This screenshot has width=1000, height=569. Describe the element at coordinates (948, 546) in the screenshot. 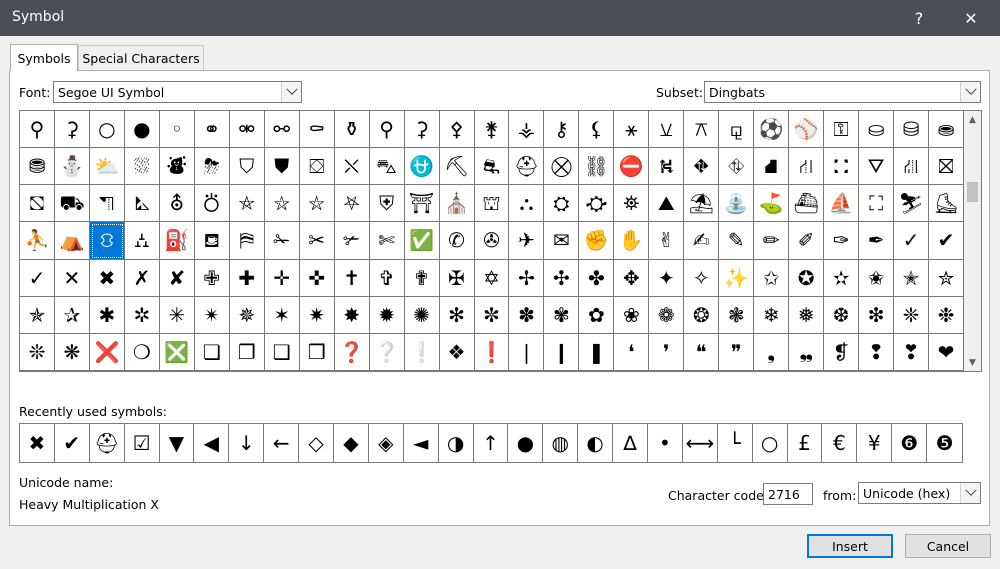

I see `cancel-button: Cancel` at that location.